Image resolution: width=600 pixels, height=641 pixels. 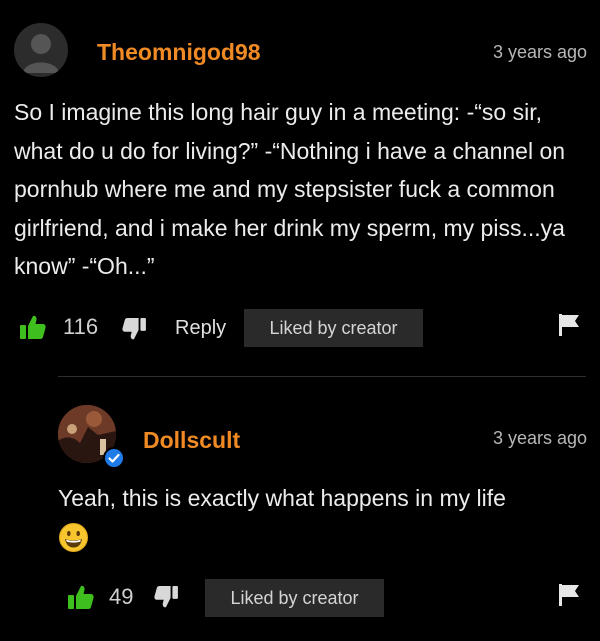 I want to click on comment-divider, so click(x=322, y=376).